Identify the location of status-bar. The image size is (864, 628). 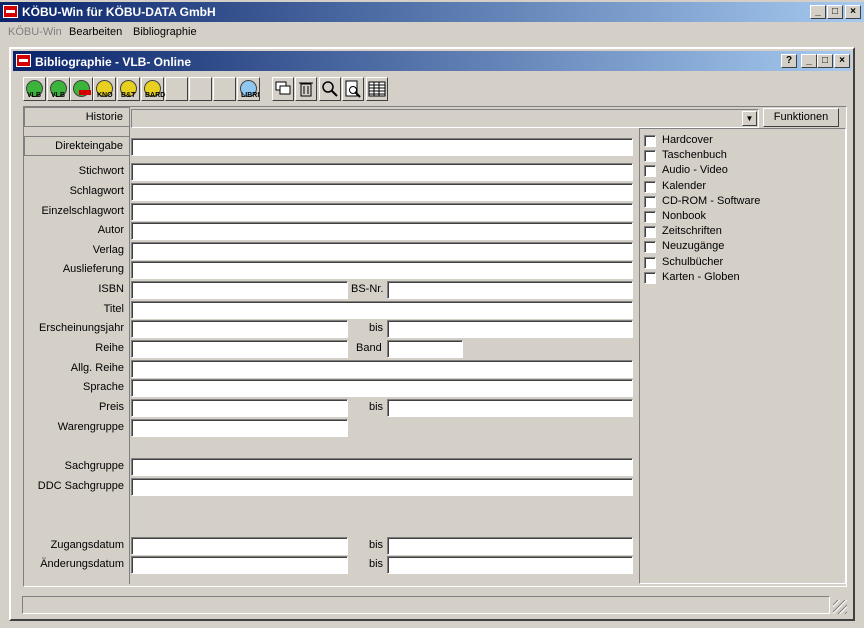
(426, 605).